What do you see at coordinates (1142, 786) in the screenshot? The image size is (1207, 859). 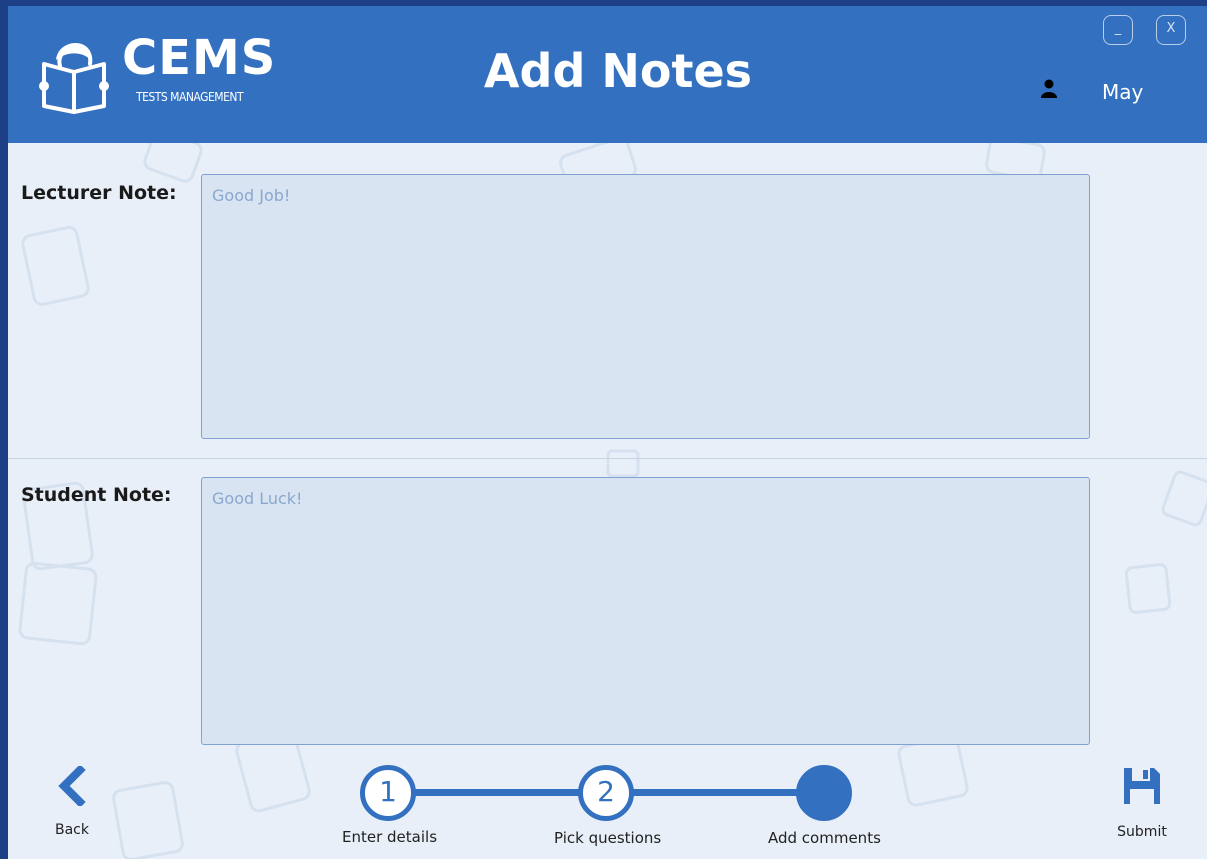 I see `floppy-disk-icon` at bounding box center [1142, 786].